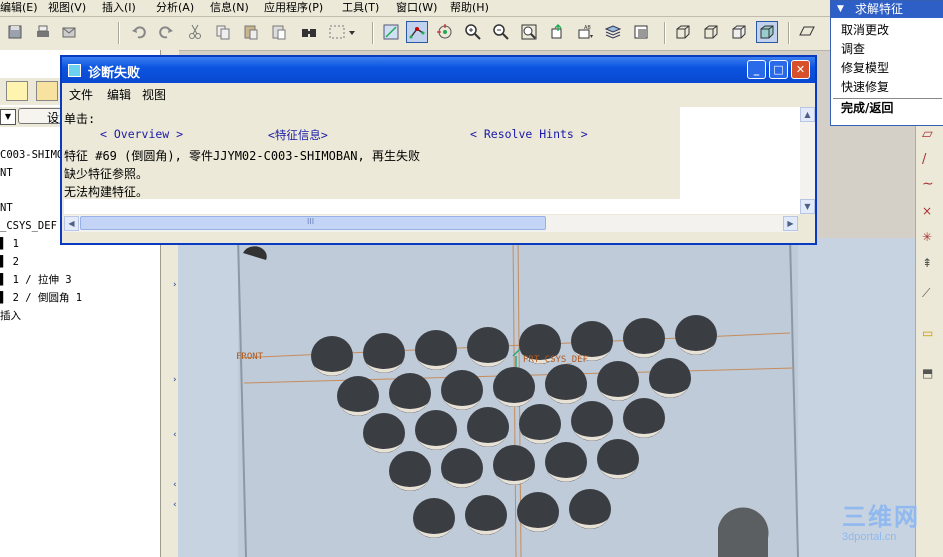 The image size is (943, 557). Describe the element at coordinates (9, 244) in the screenshot. I see `tree-item: ▌ 1` at that location.